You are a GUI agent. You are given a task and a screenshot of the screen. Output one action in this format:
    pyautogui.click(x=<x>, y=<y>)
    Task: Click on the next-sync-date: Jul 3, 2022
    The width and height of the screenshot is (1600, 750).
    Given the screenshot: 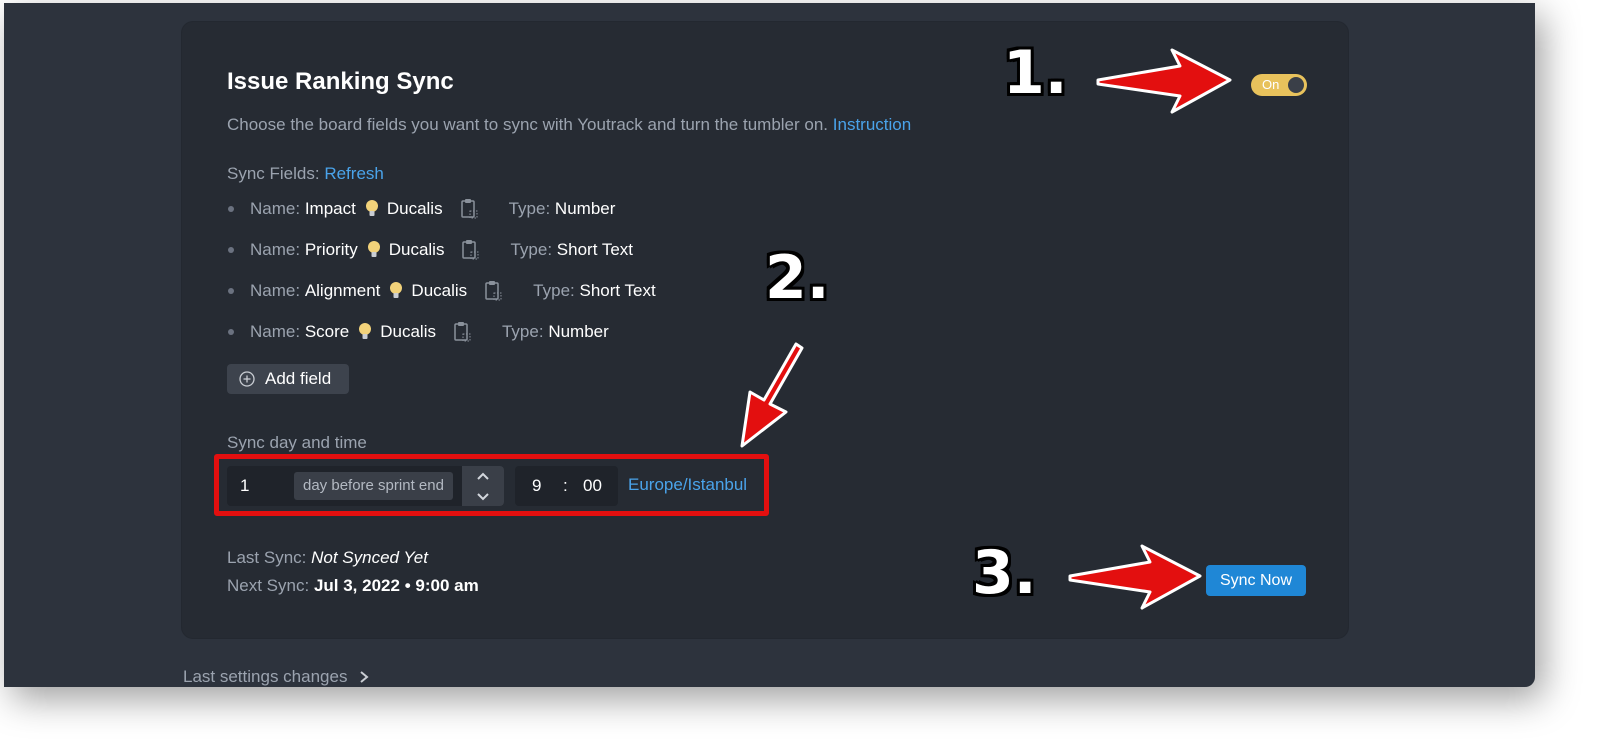 What is the action you would take?
    pyautogui.click(x=356, y=585)
    